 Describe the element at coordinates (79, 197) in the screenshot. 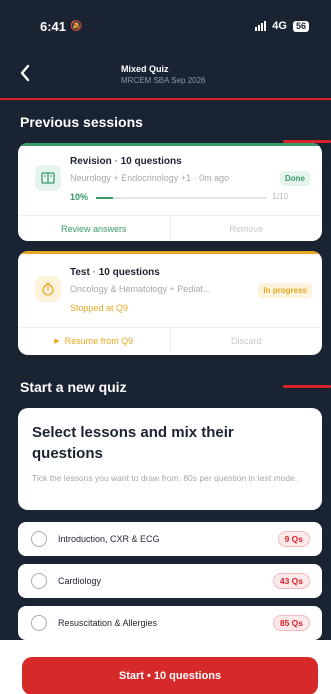

I see `progress-percent: 10%` at that location.